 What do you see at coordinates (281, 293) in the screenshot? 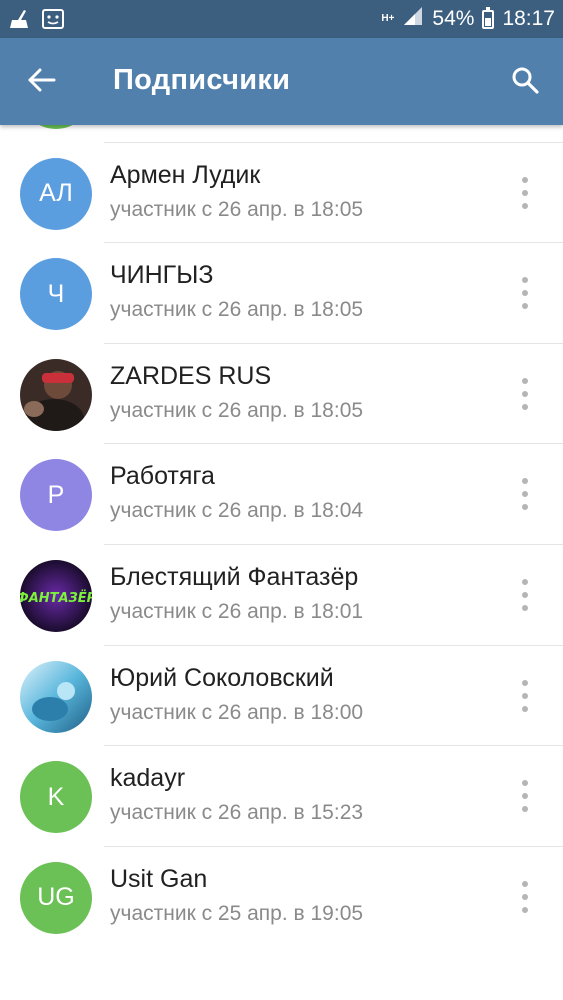
I see `list-item: Ч ЧИНГЫЗ участник с 26 апр. в 18:05` at bounding box center [281, 293].